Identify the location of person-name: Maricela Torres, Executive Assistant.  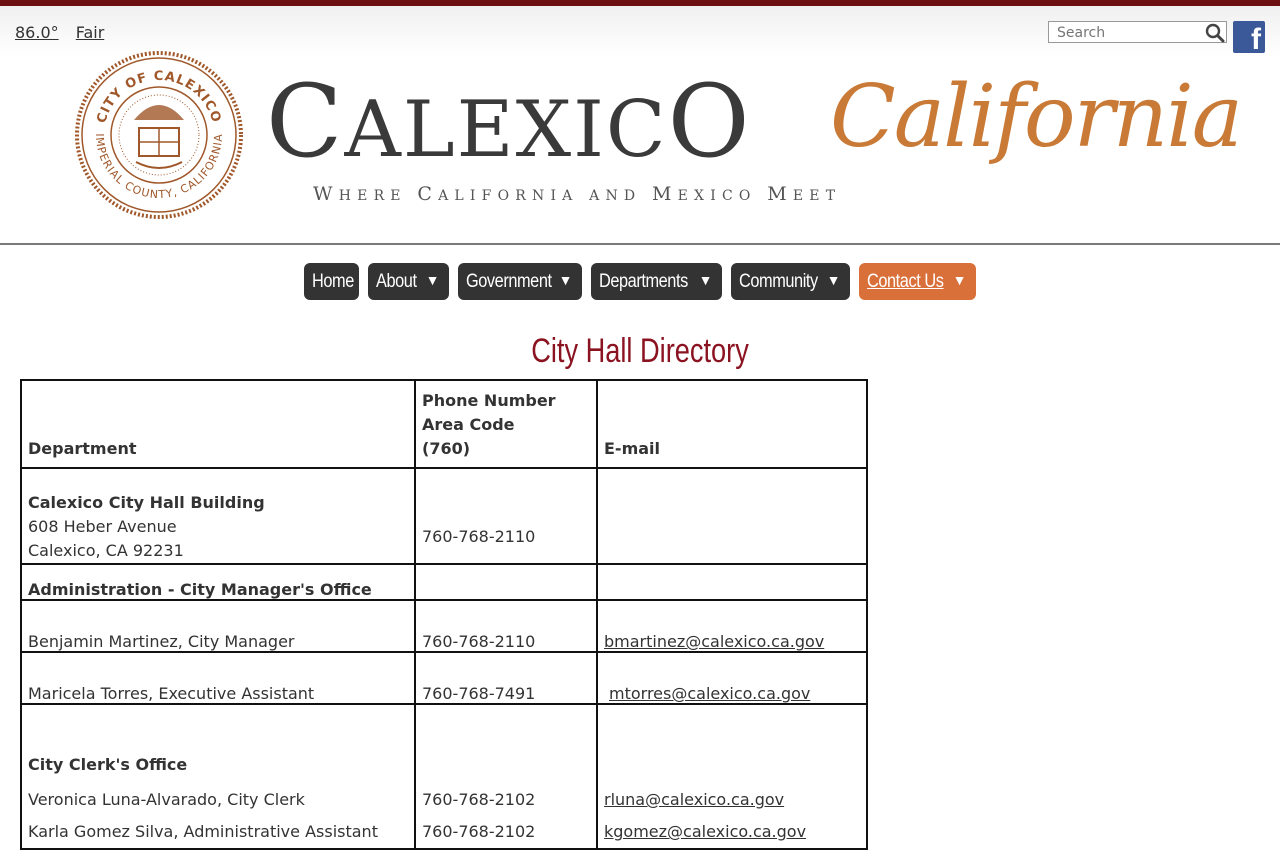
(218, 678).